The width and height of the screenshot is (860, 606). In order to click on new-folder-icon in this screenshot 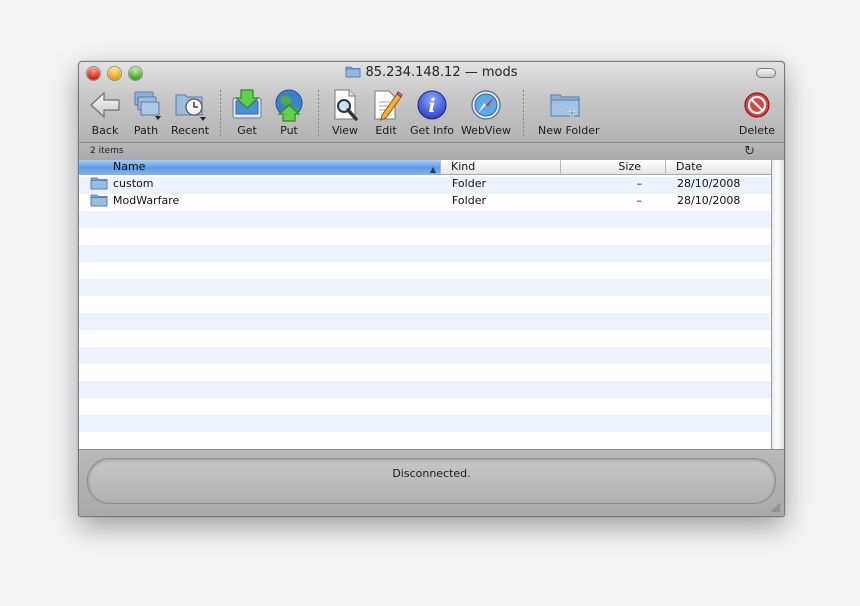, I will do `click(565, 106)`.